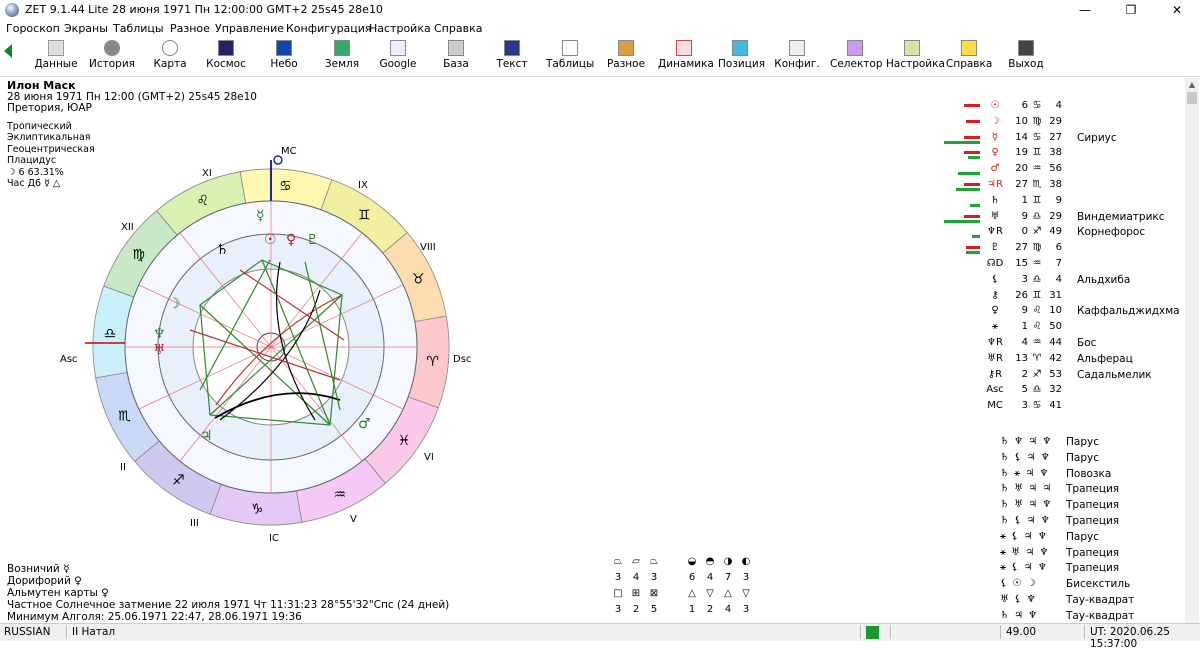  What do you see at coordinates (1060, 266) in the screenshot?
I see `planet-row: ☊D 15 ♒ 7` at bounding box center [1060, 266].